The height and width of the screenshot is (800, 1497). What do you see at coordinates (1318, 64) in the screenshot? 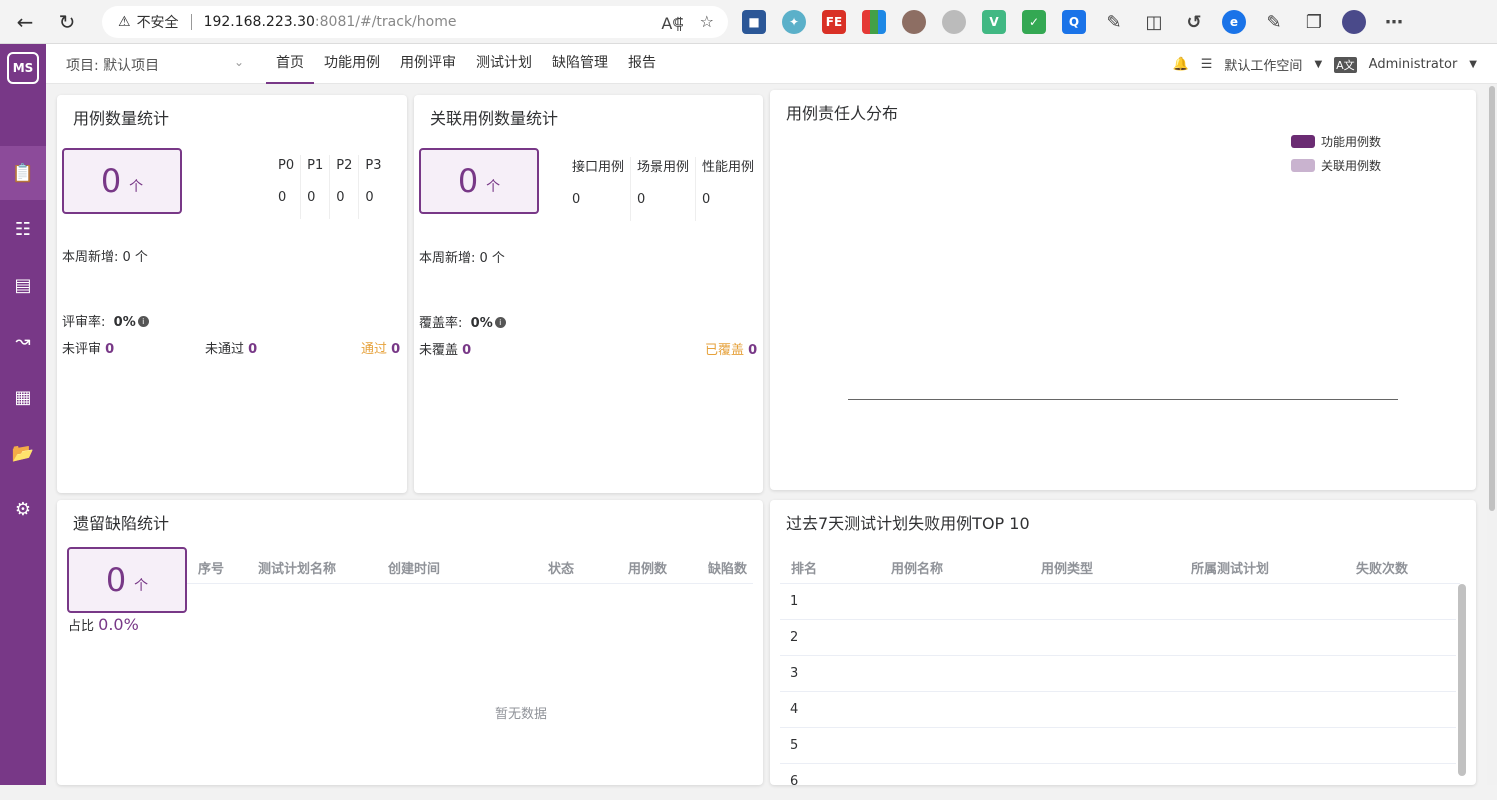
I see `caret-down-icon: ▼` at bounding box center [1318, 64].